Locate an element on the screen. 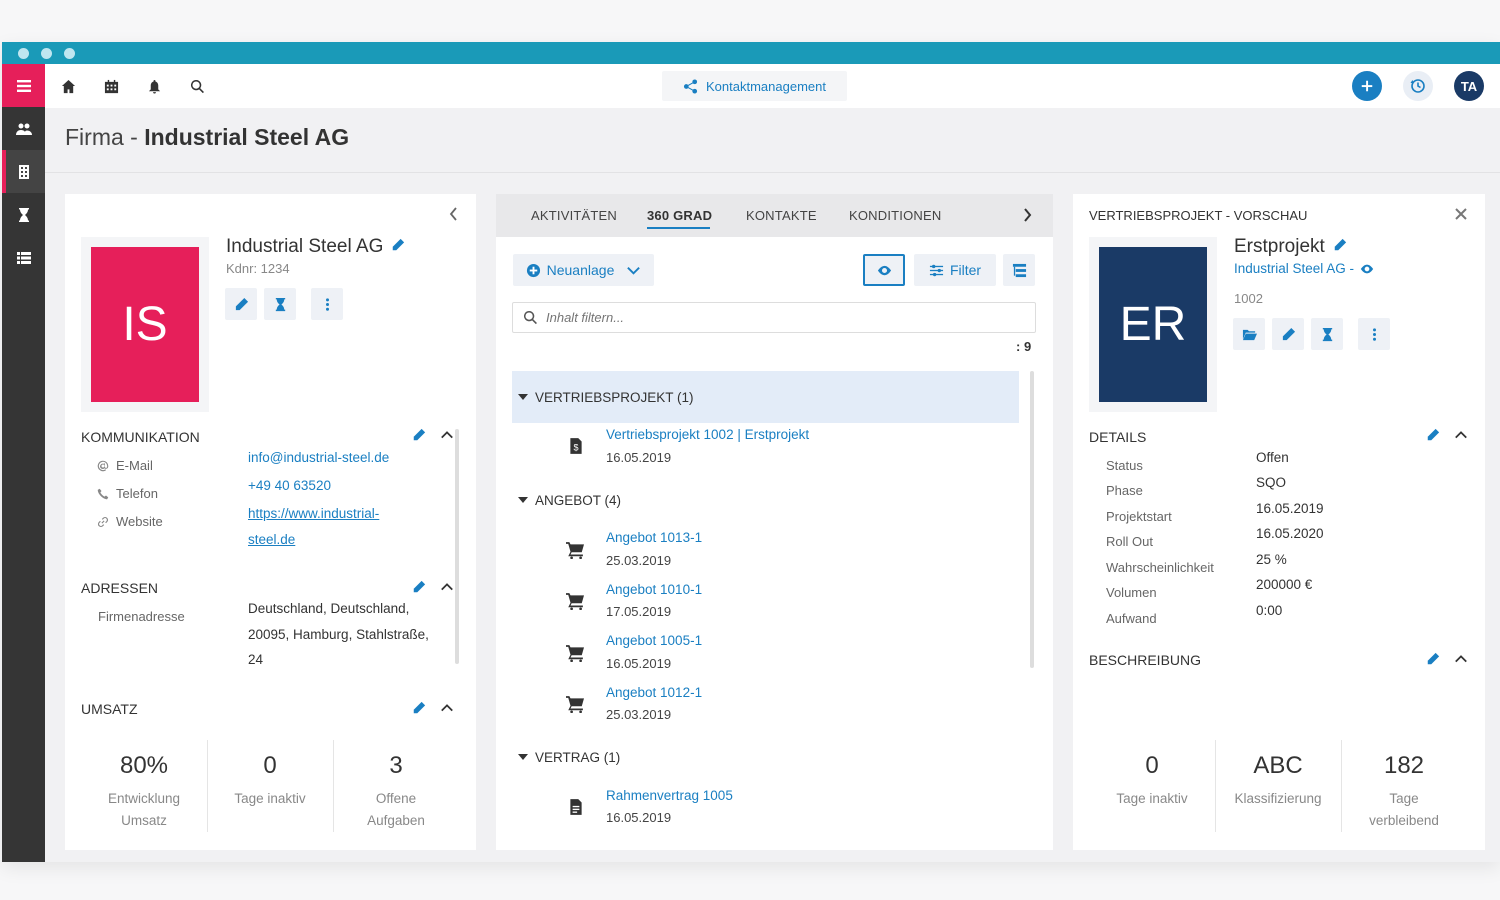  project-document-icon: $ is located at coordinates (576, 446).